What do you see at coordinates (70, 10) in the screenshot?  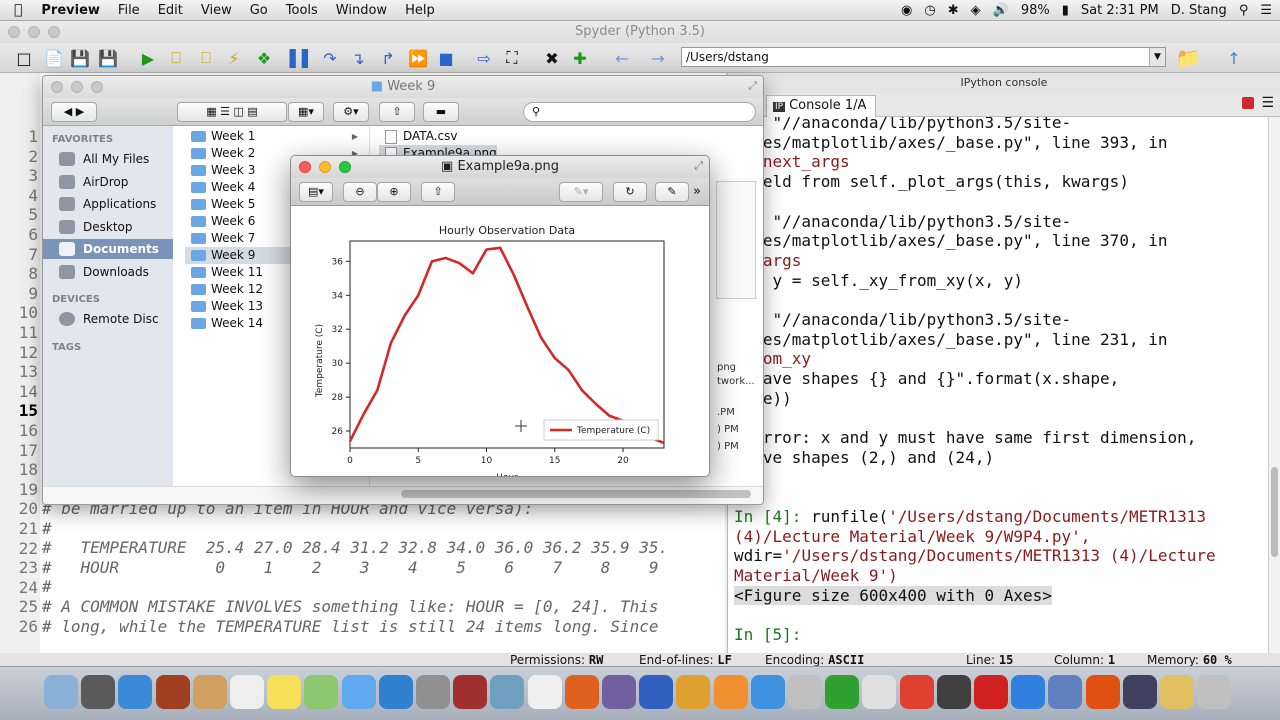 I see `menu-app-preview: Preview` at bounding box center [70, 10].